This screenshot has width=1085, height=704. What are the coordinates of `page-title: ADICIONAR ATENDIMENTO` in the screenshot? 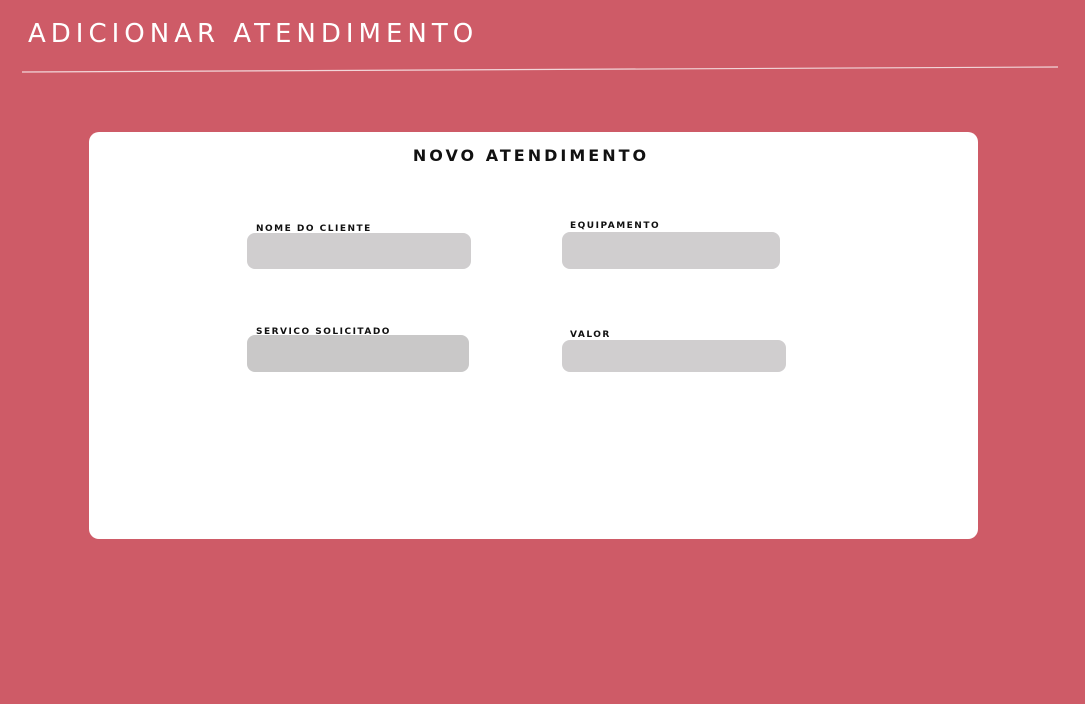 It's located at (253, 34).